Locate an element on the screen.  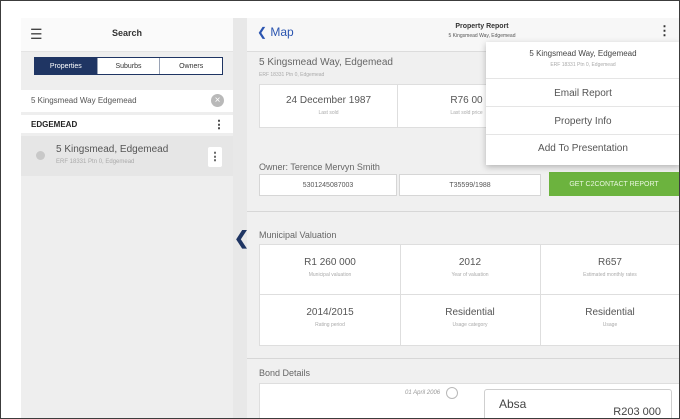
rates-value: R657 is located at coordinates (610, 262).